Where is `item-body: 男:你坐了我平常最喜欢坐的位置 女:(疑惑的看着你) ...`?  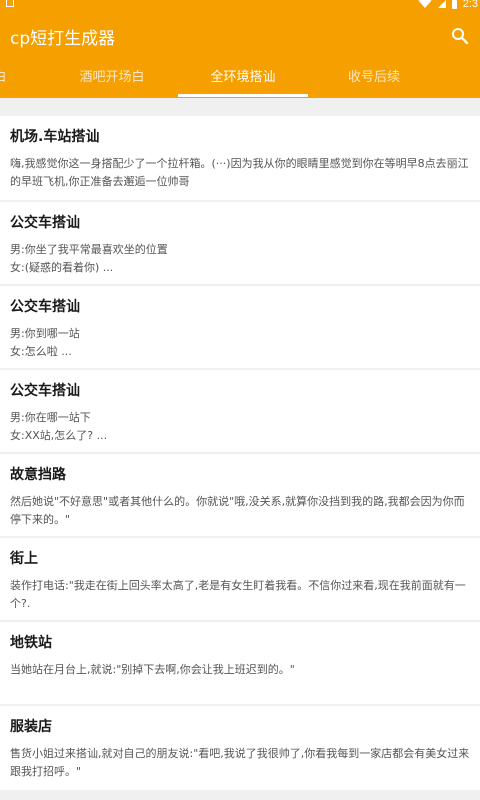 item-body: 男:你坐了我平常最喜欢坐的位置 女:(疑惑的看着你) ... is located at coordinates (89, 258).